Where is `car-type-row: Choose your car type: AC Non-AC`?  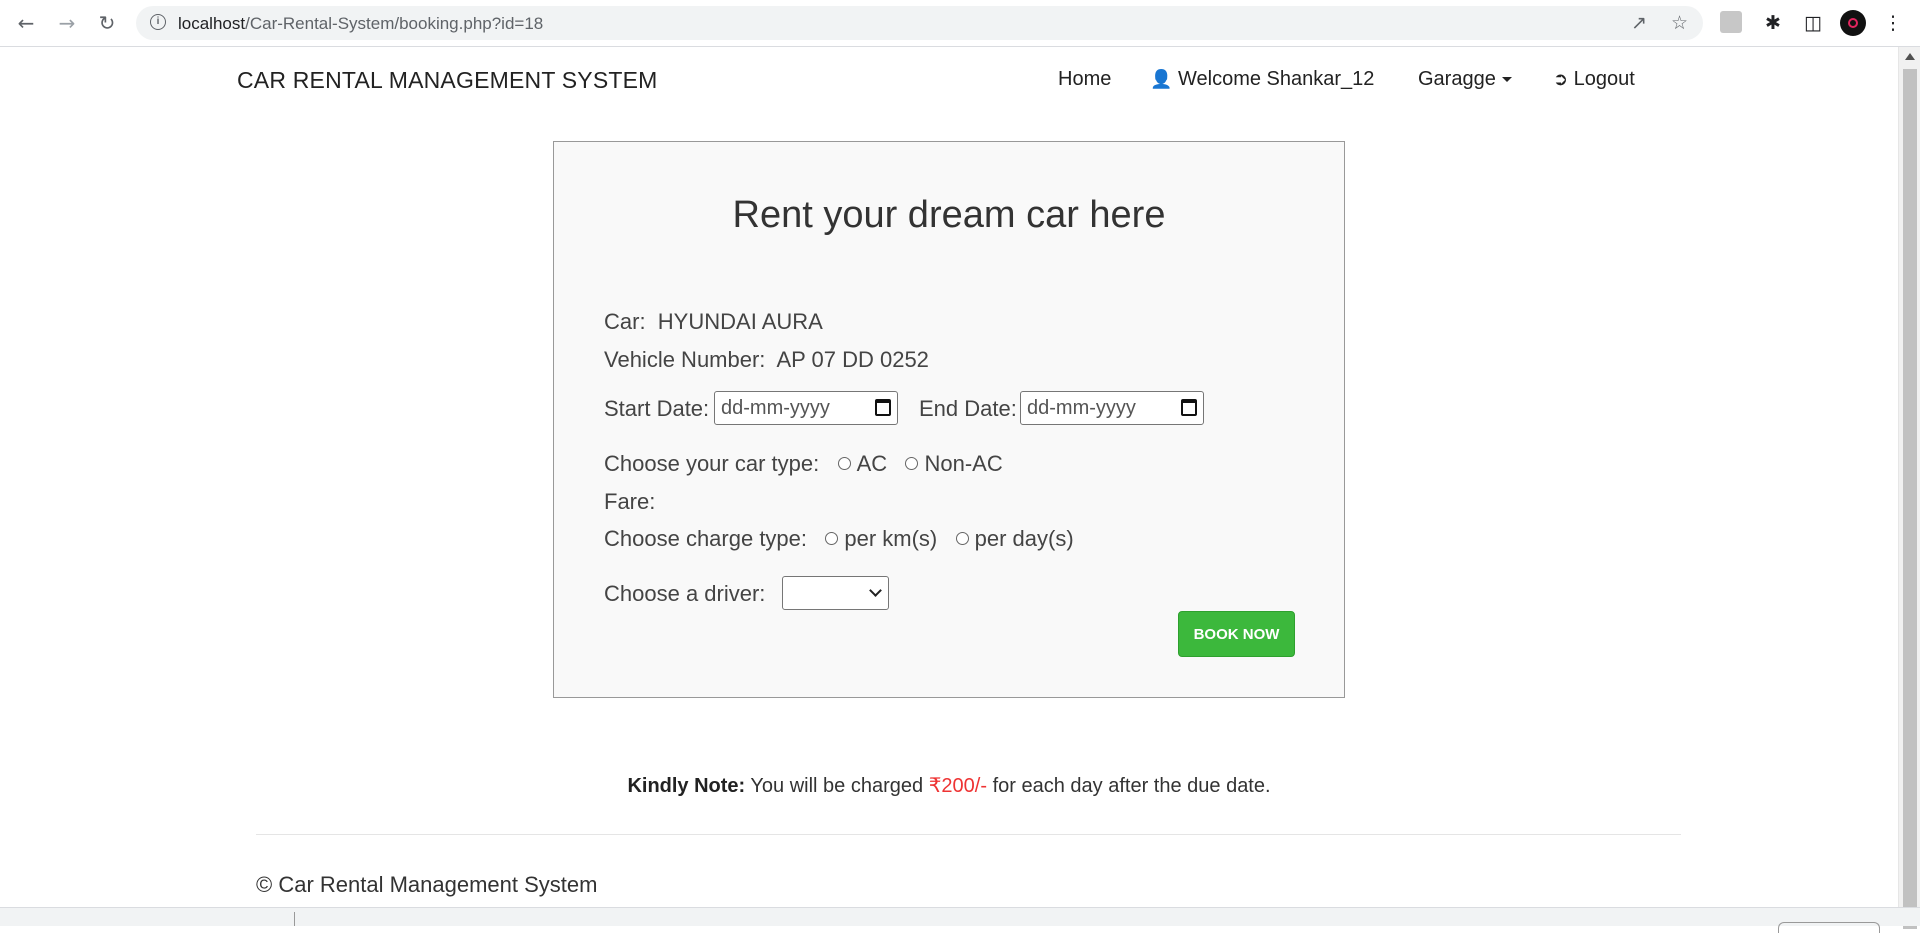 car-type-row: Choose your car type: AC Non-AC is located at coordinates (803, 464).